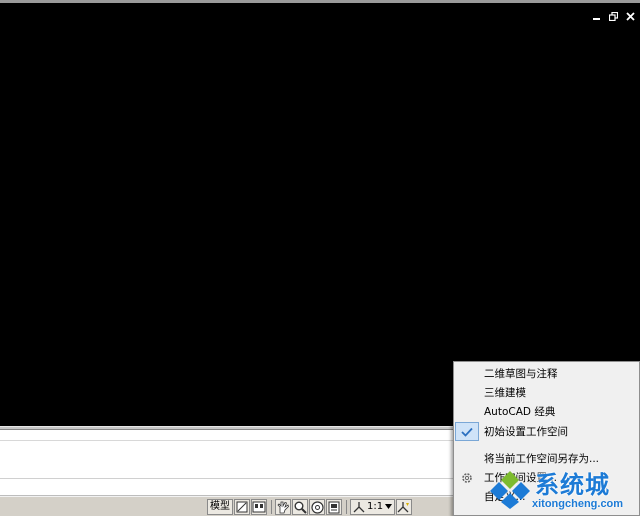 The image size is (640, 516). I want to click on status-bar-tools: 模型 1:1, so click(310, 507).